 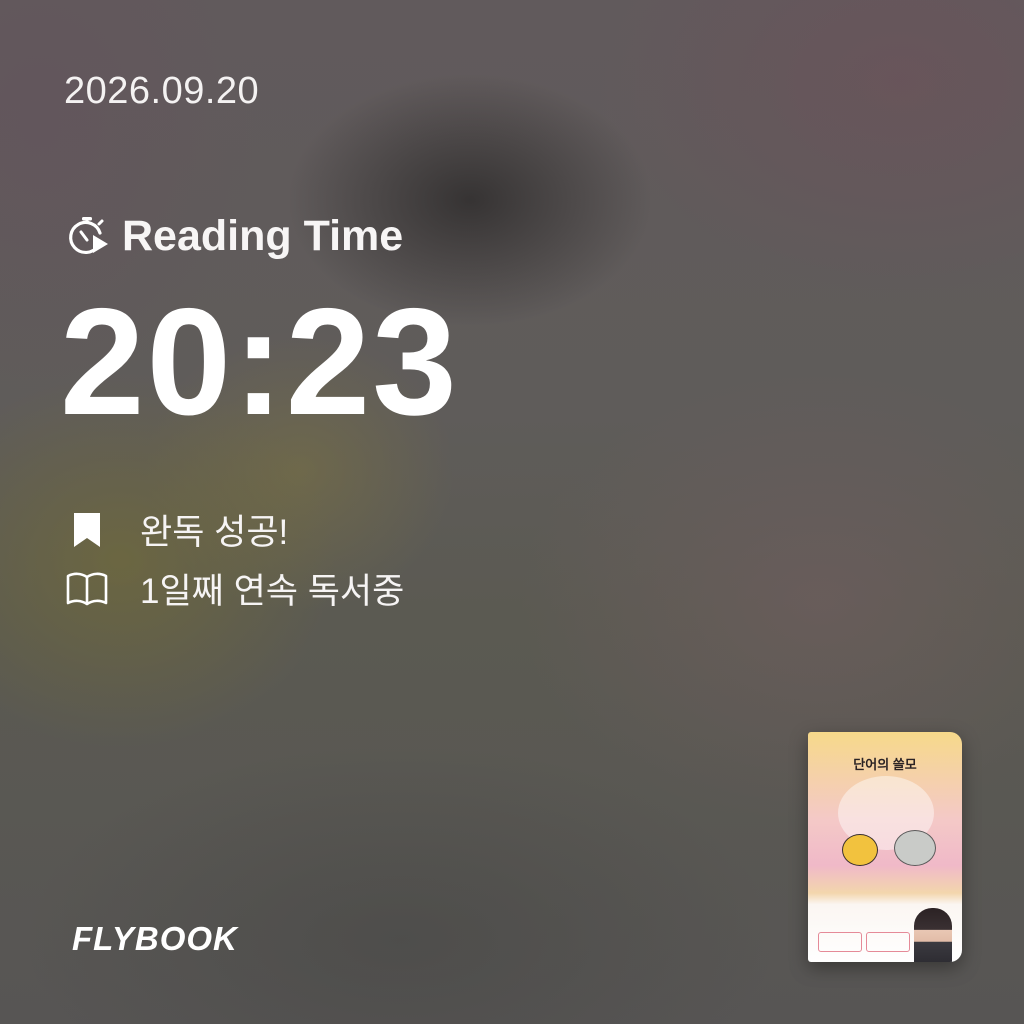 I want to click on book-cover-box-left, so click(x=840, y=942).